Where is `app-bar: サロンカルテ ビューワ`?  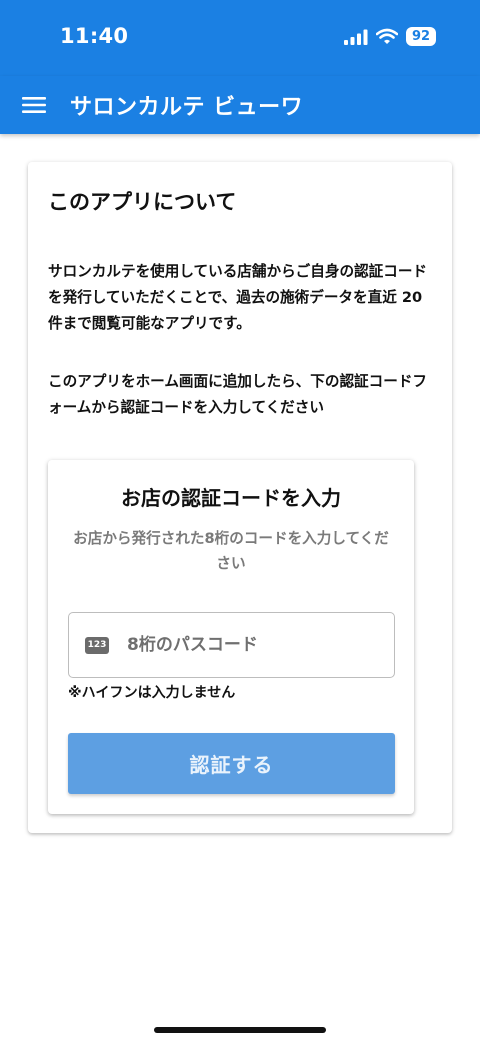 app-bar: サロンカルテ ビューワ is located at coordinates (240, 105).